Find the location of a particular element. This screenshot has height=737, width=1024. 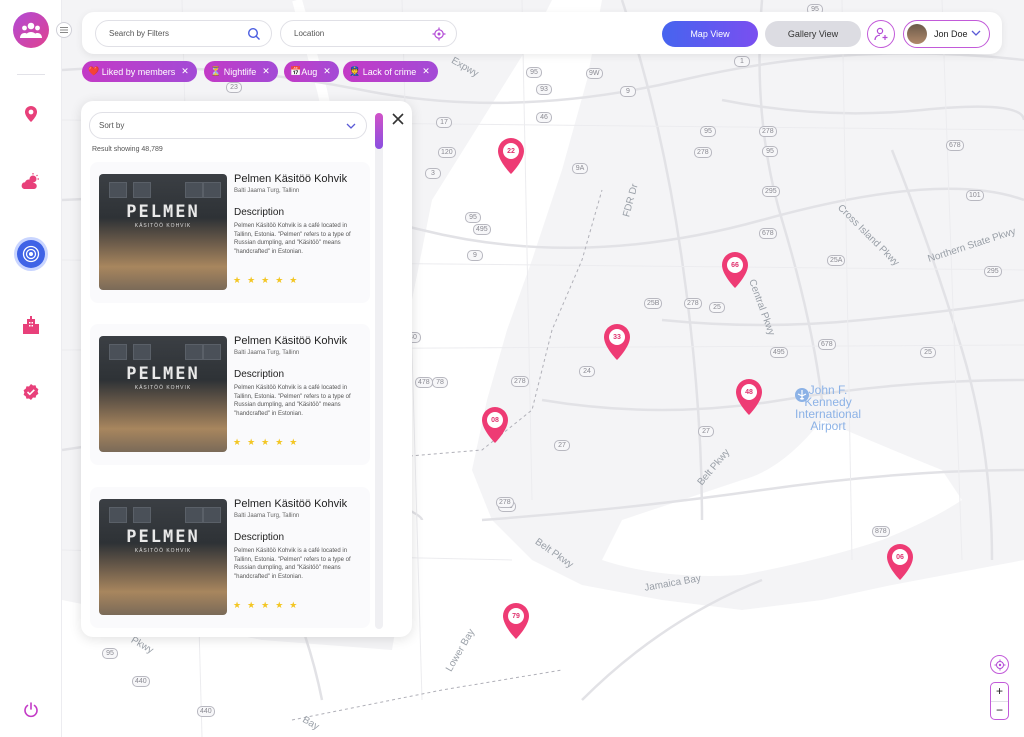

location-placeholder: Location is located at coordinates (309, 33).